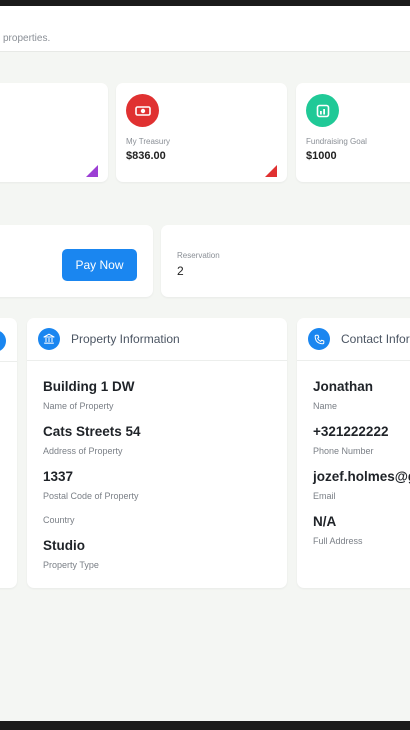 The height and width of the screenshot is (730, 410). I want to click on property-panel-header: Property Information, so click(157, 339).